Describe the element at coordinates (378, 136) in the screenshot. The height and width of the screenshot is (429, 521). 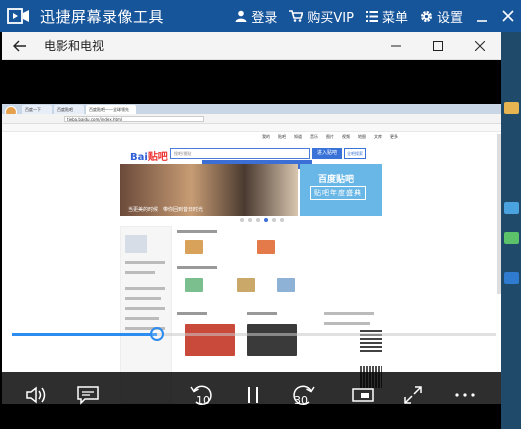
I see `recorded-nav-link: 文库` at that location.